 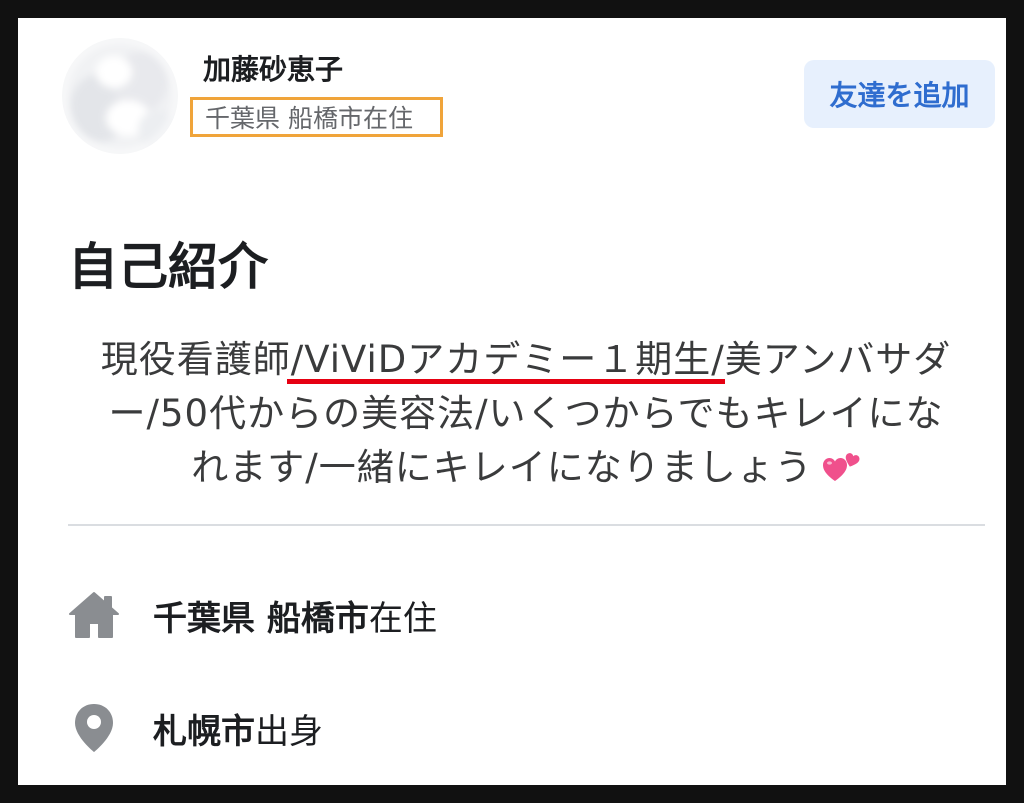 I want to click on bio-highlight: /ViViDアカデミー１期生/, so click(x=507, y=359).